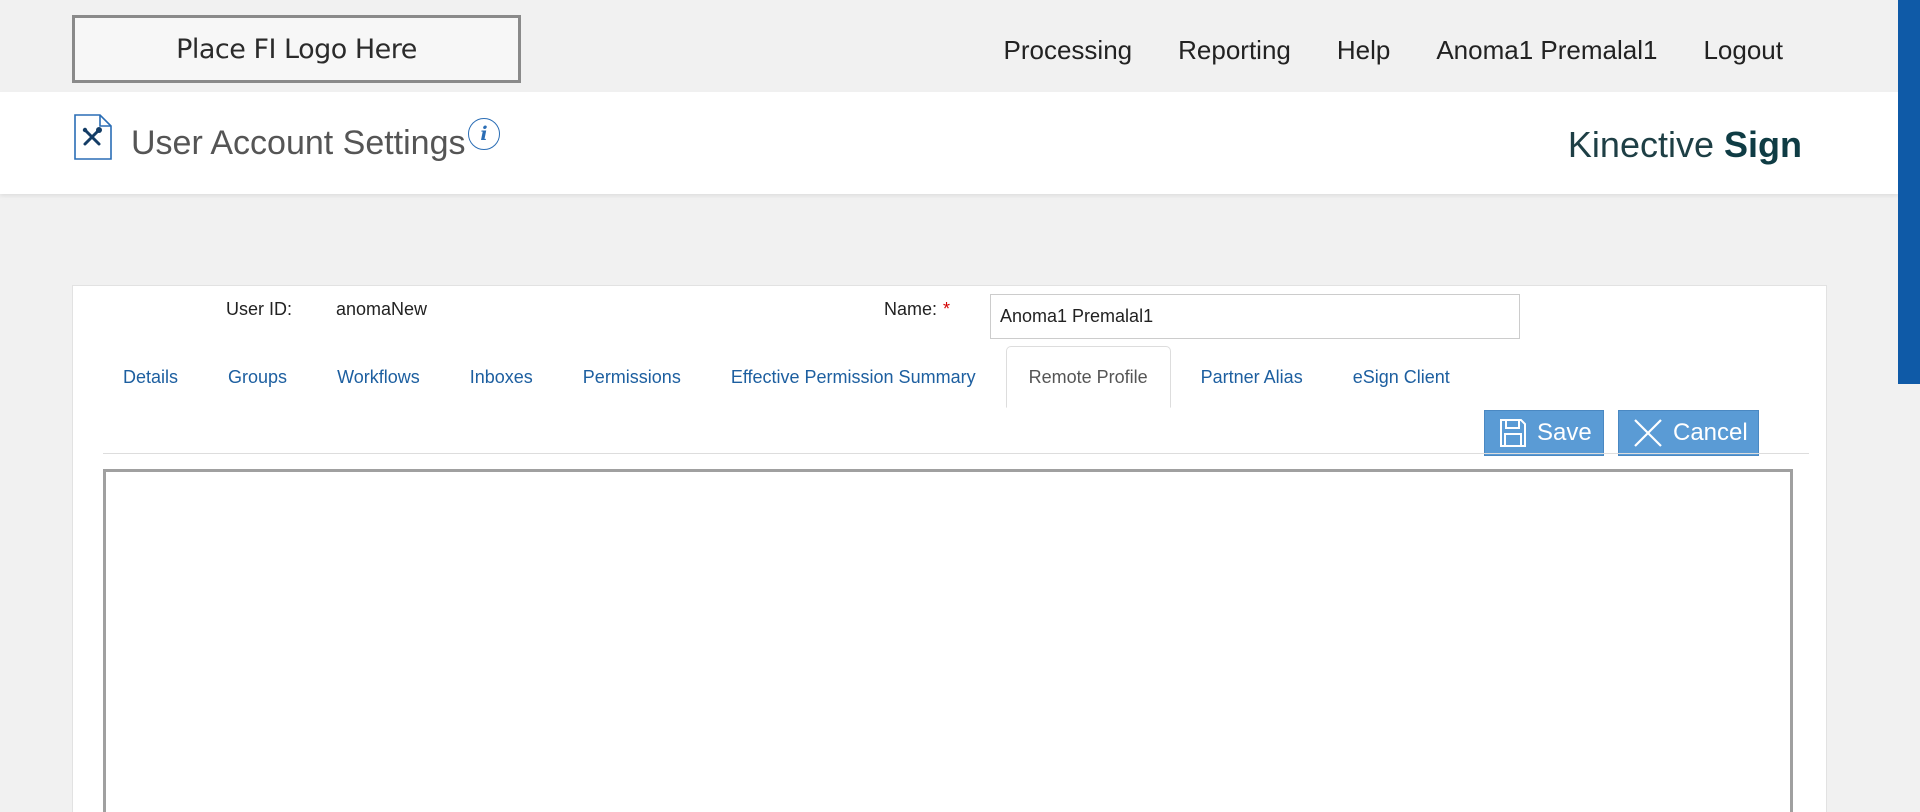  I want to click on nav-processing: Processing, so click(1068, 50).